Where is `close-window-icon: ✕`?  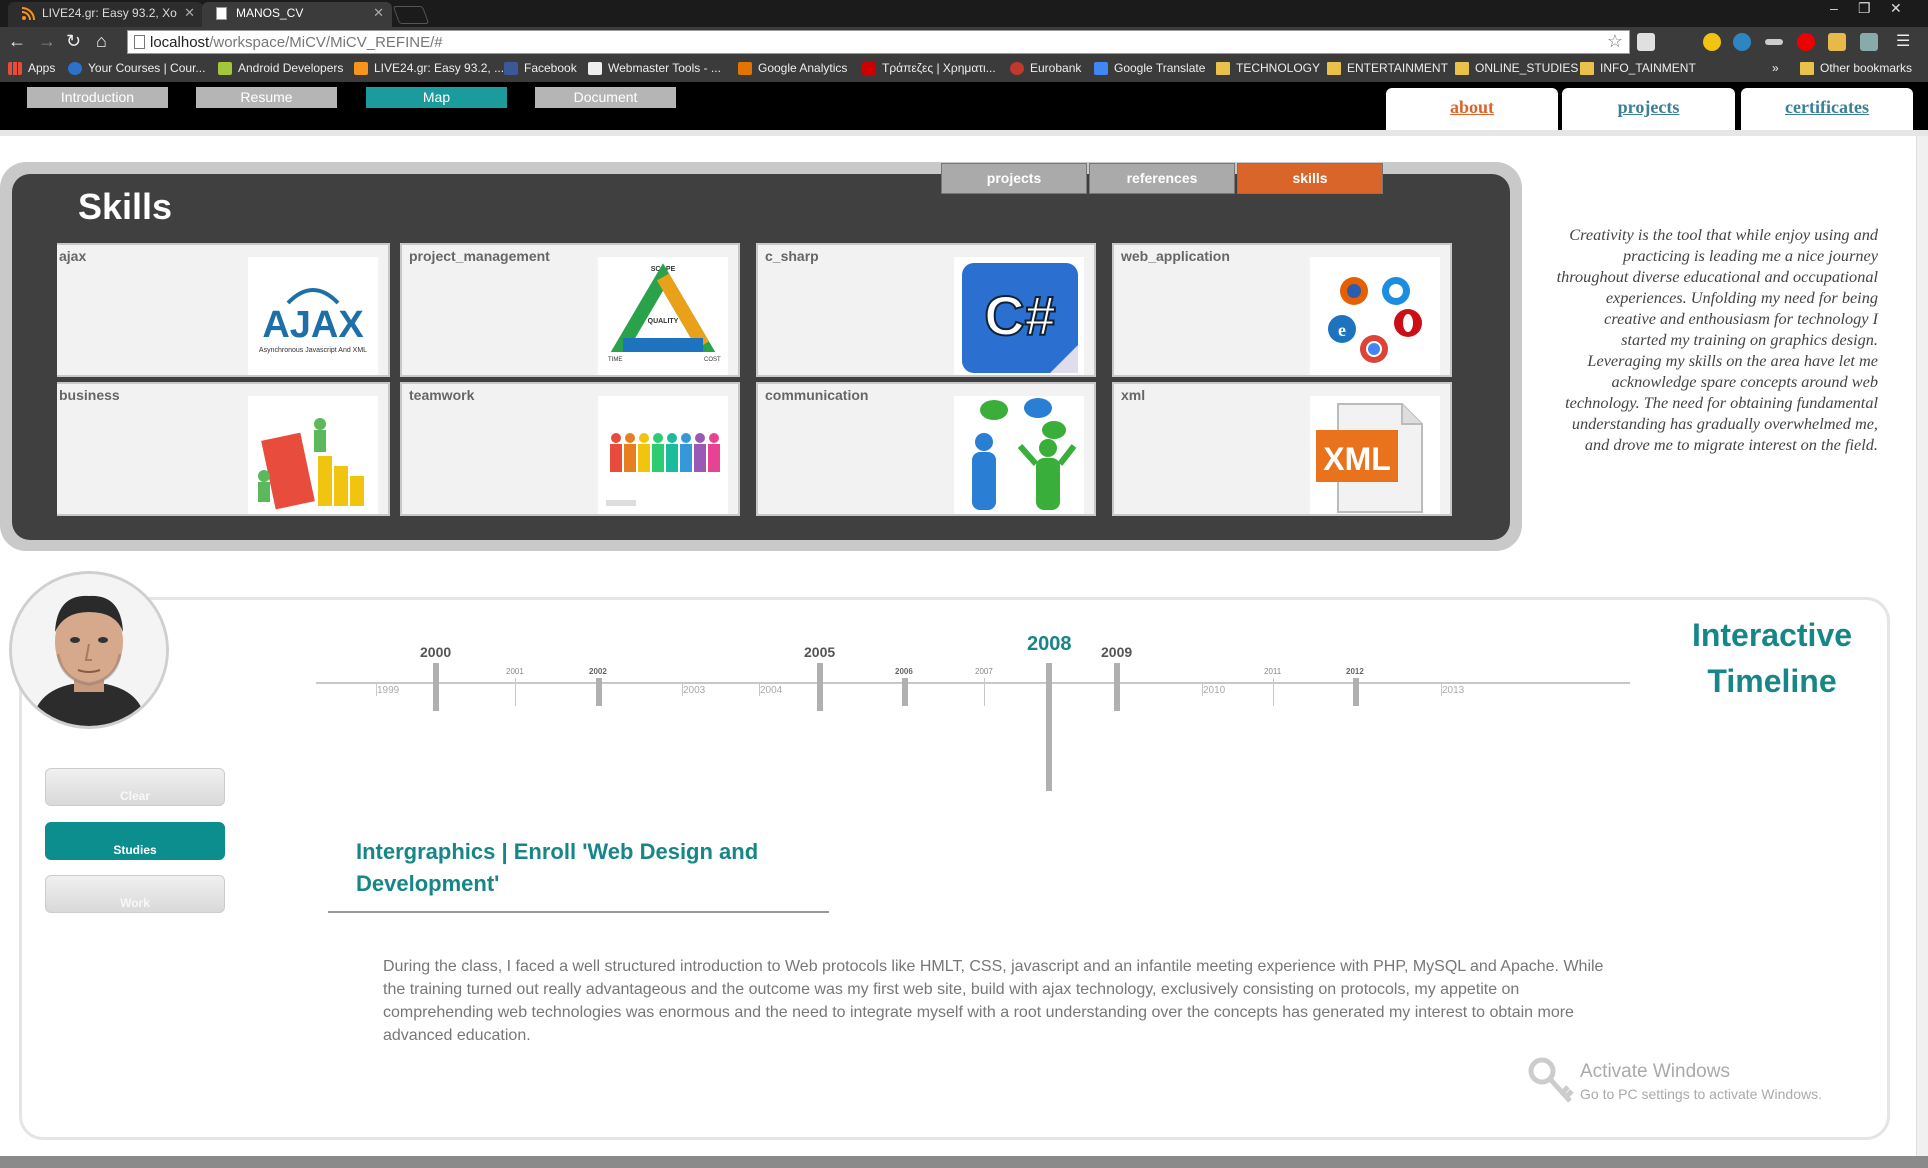 close-window-icon: ✕ is located at coordinates (1896, 8).